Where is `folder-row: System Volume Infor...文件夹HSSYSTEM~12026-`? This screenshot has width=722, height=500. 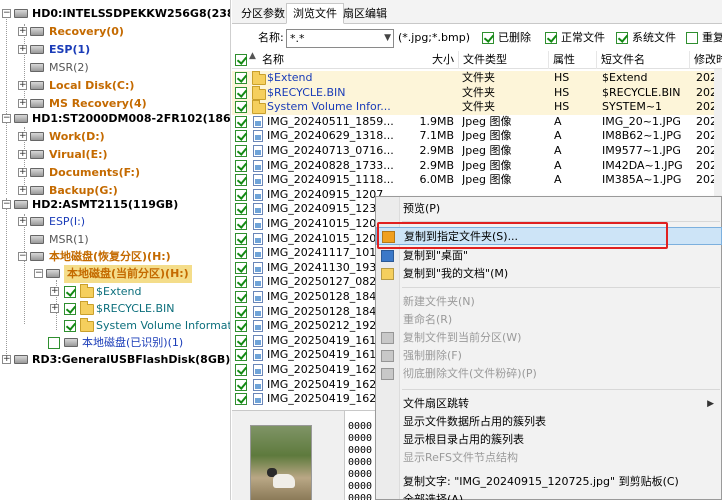 folder-row: System Volume Infor...文件夹HSSYSTEM~12026- is located at coordinates (477, 107).